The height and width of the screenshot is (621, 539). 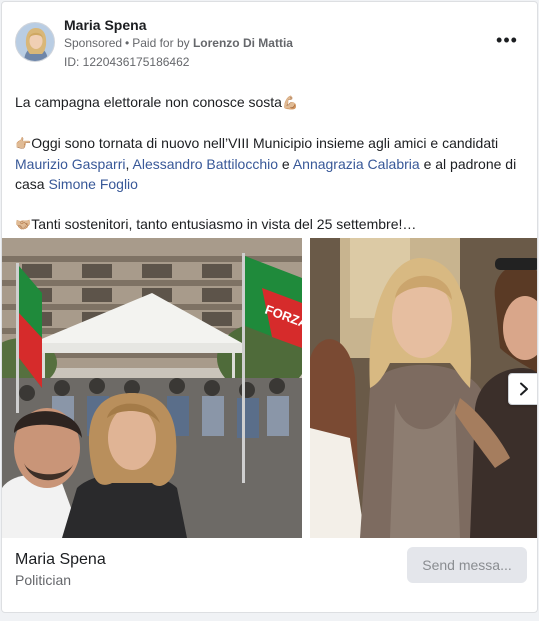 What do you see at coordinates (60, 560) in the screenshot?
I see `footer-page-name: Maria Spena` at bounding box center [60, 560].